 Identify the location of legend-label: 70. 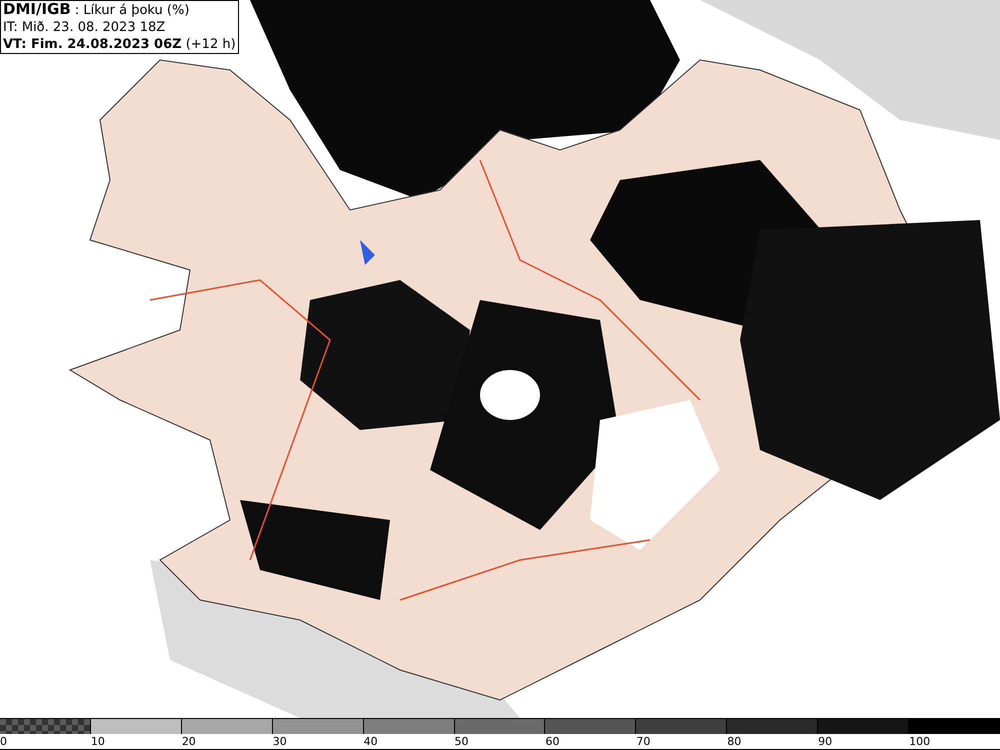
(643, 741).